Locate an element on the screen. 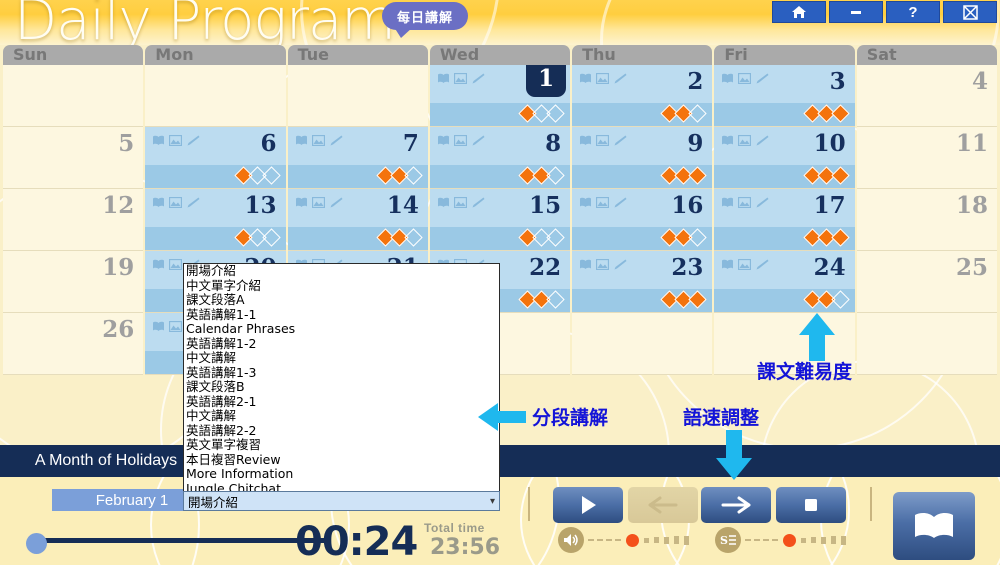  previous-button is located at coordinates (663, 505).